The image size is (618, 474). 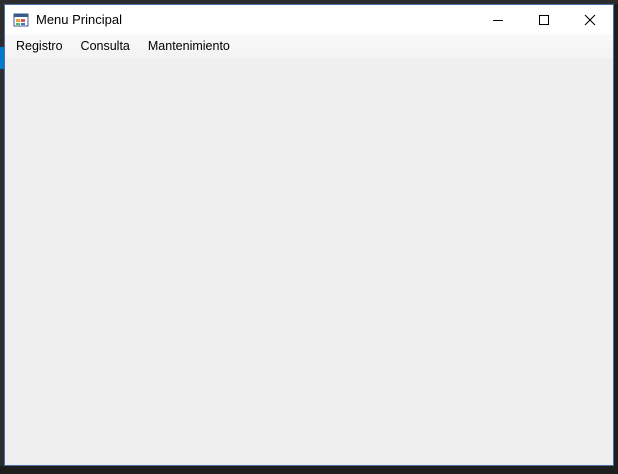 I want to click on windows-forms-app-icon, so click(x=21, y=20).